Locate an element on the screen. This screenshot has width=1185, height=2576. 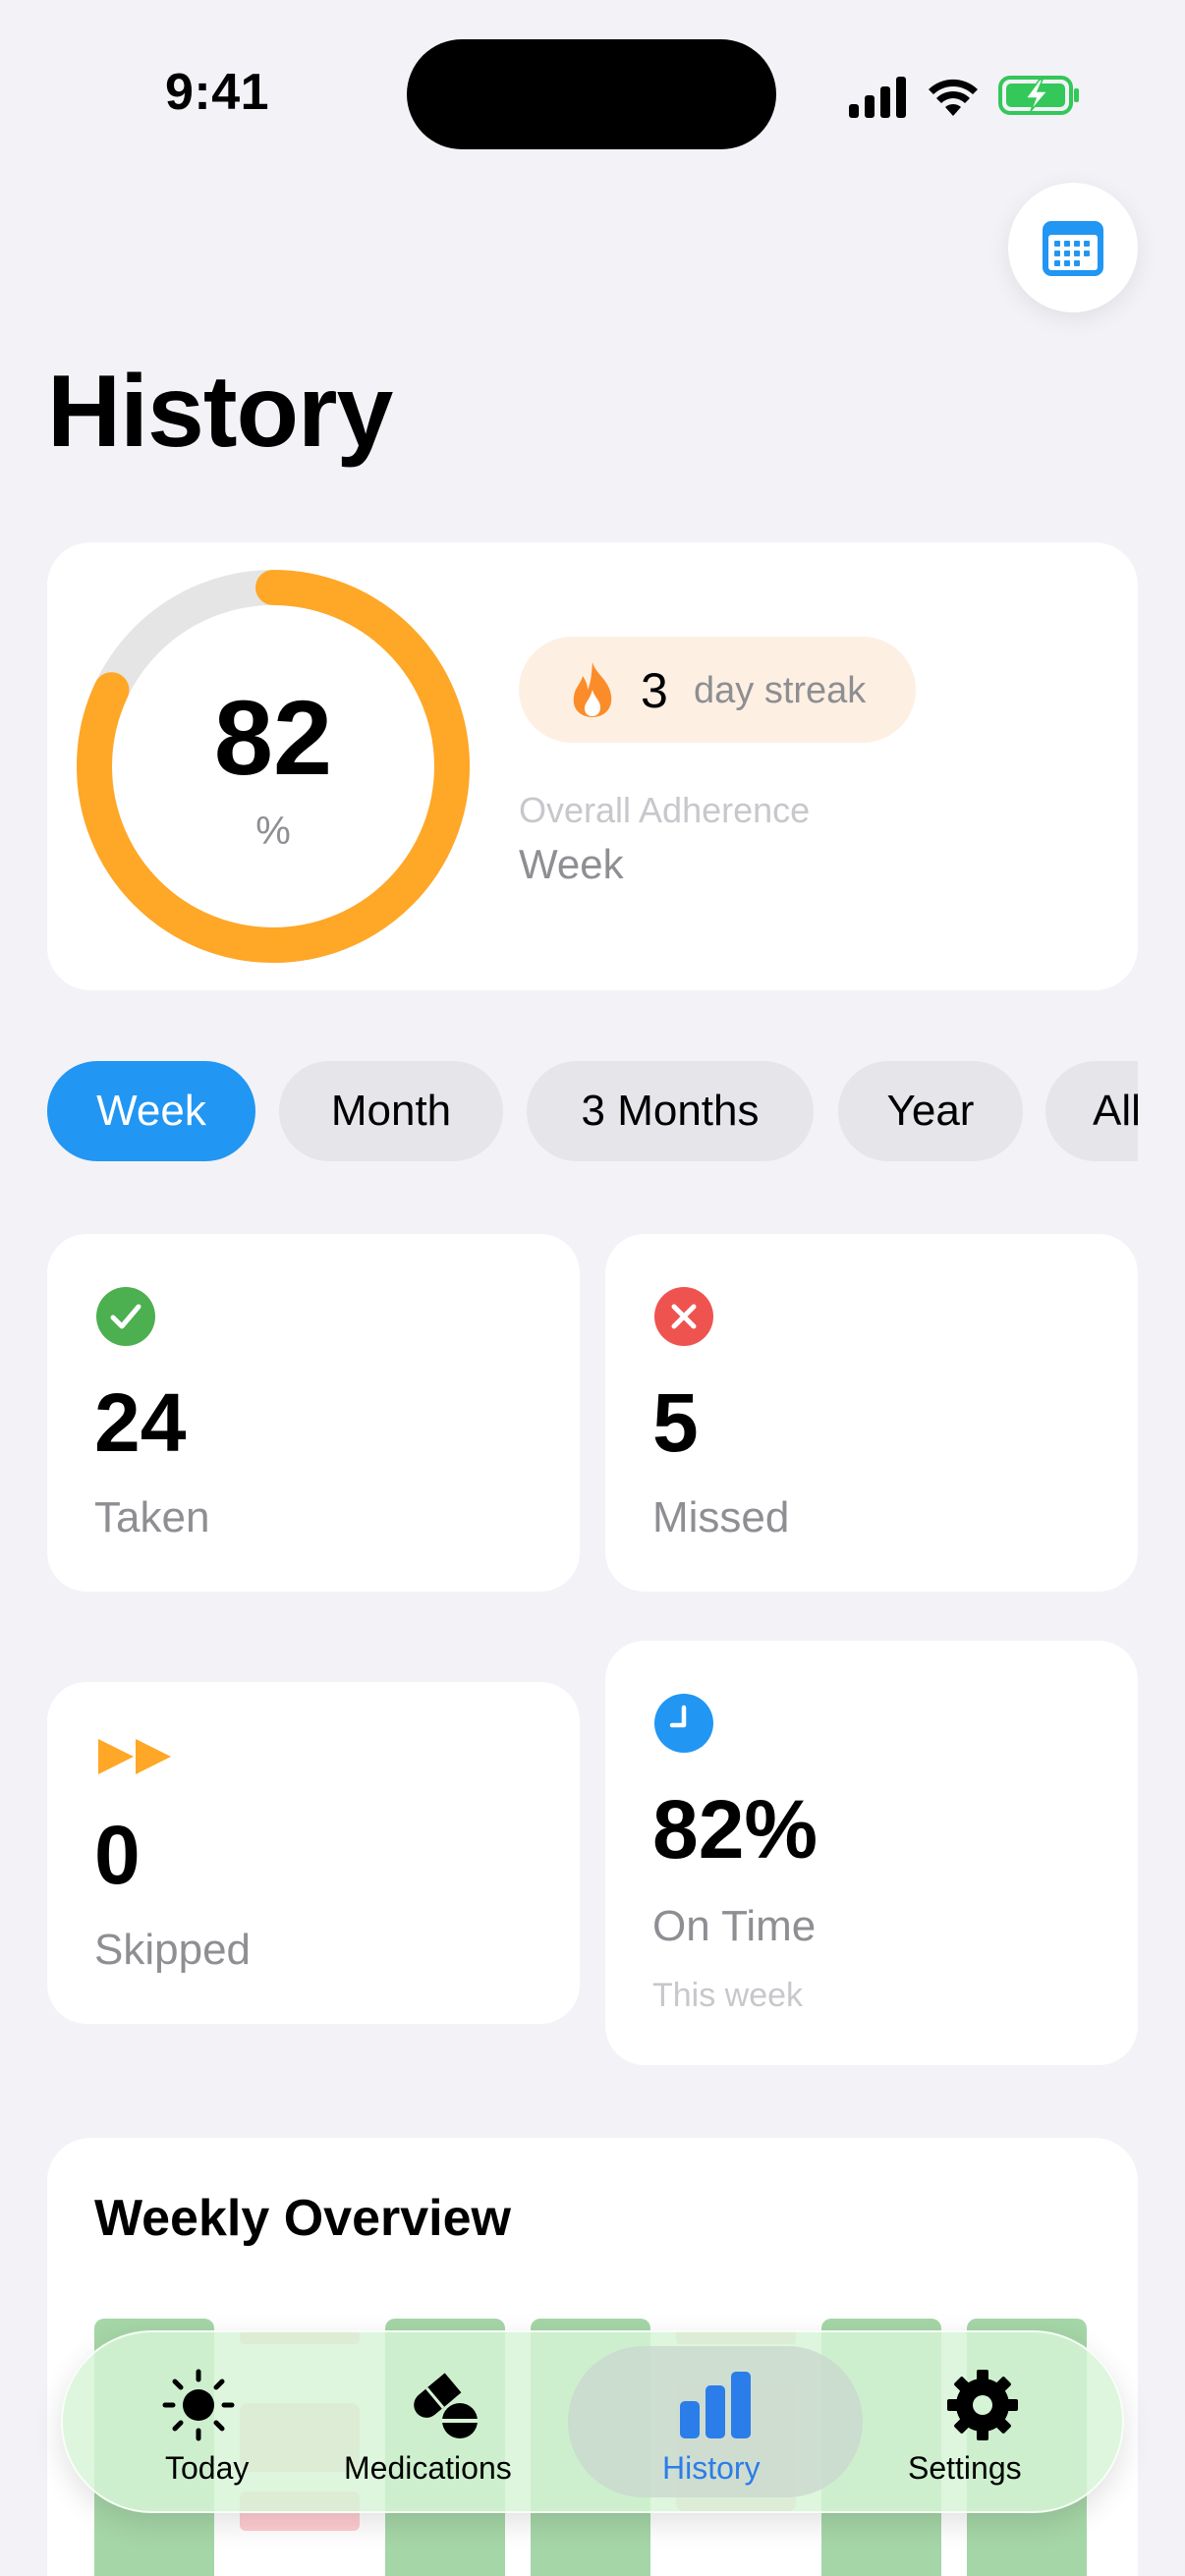
x-circle-icon is located at coordinates (684, 1316).